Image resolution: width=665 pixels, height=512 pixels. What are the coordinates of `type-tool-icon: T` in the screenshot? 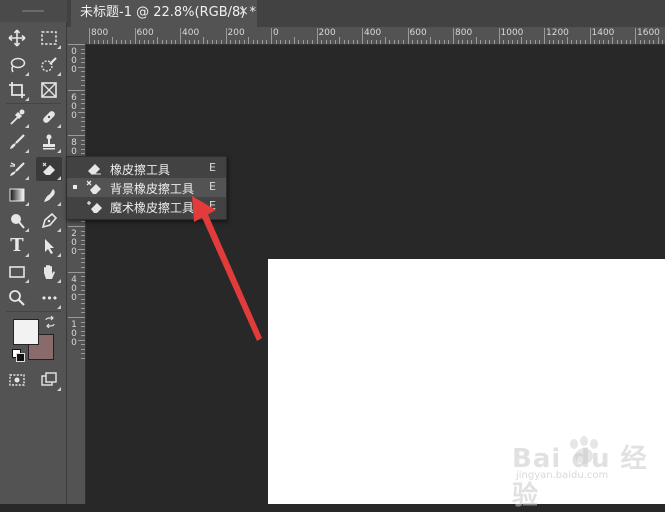 It's located at (17, 246).